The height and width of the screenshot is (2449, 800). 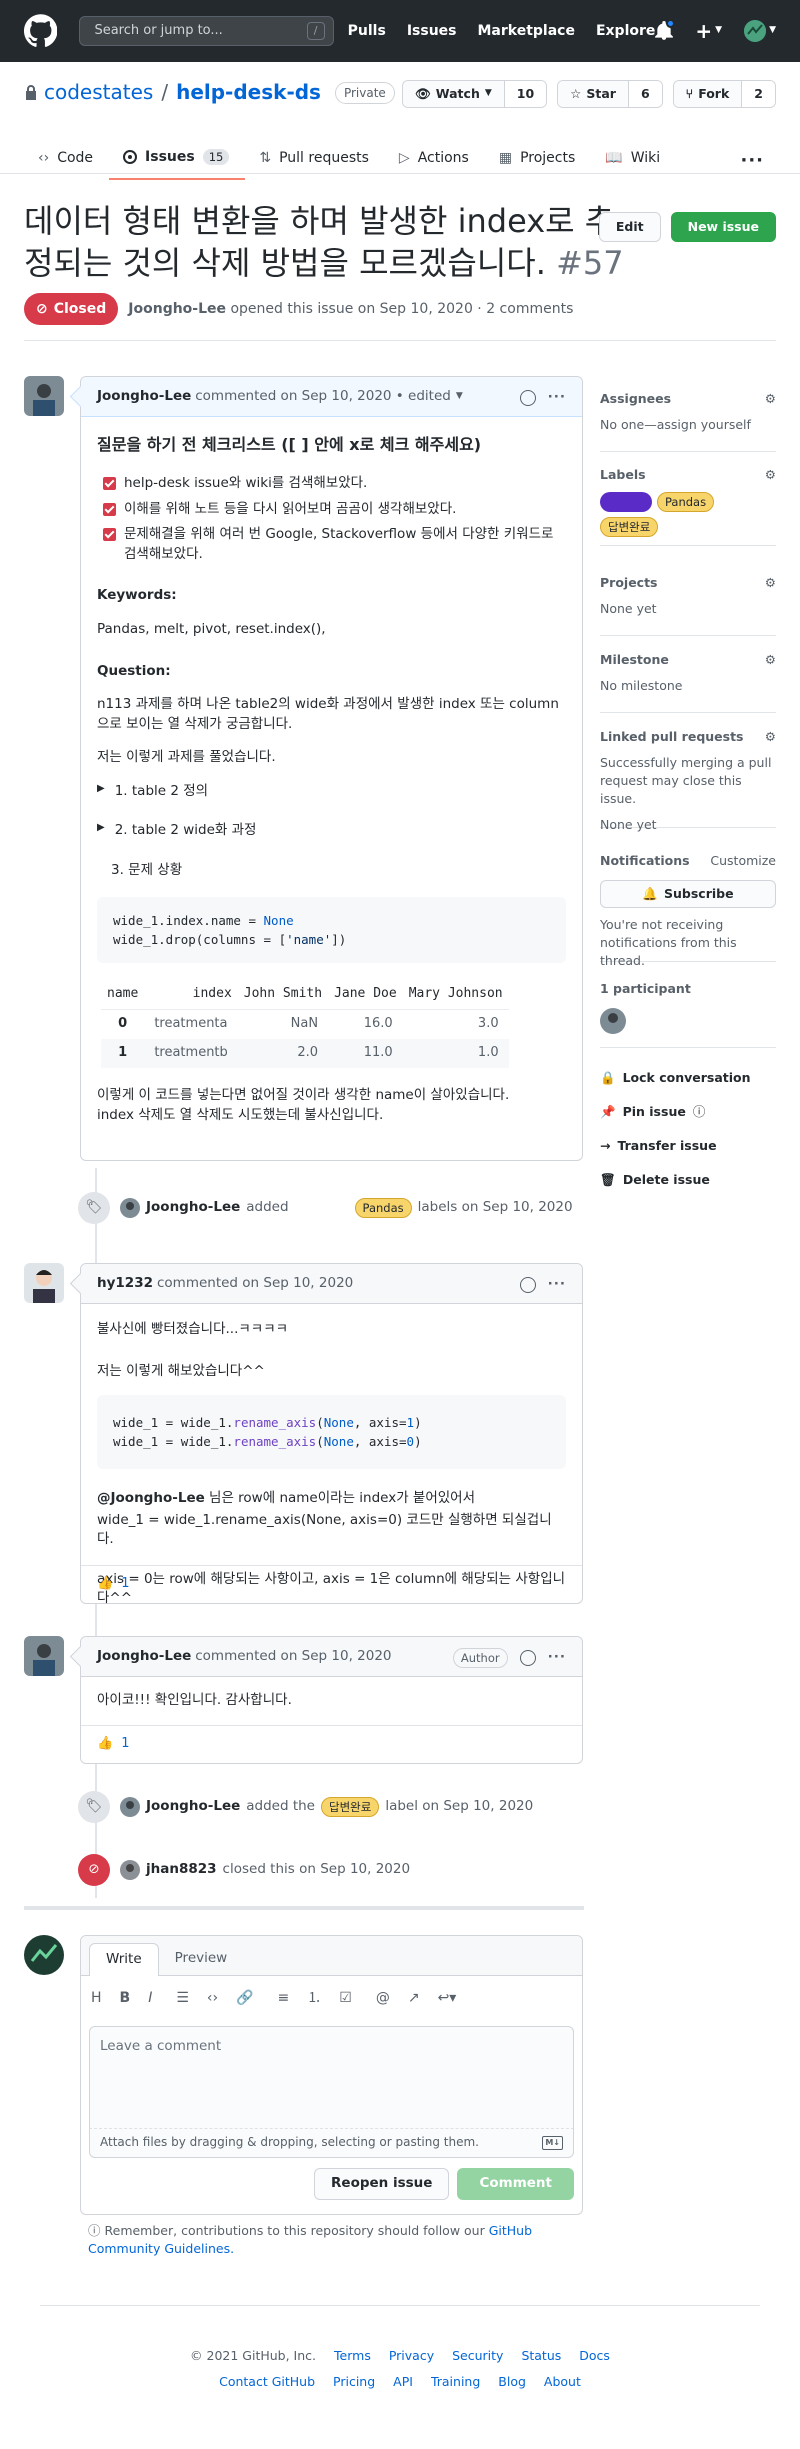 I want to click on fork-button: ⑂ Fork 2, so click(x=724, y=94).